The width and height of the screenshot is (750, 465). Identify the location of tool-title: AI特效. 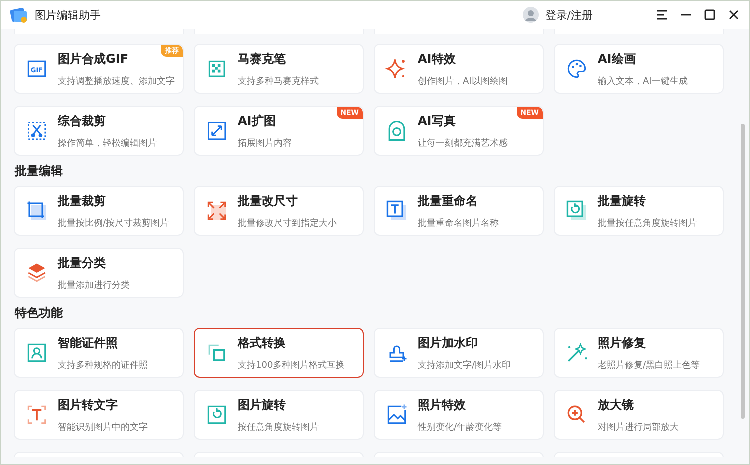
(437, 59).